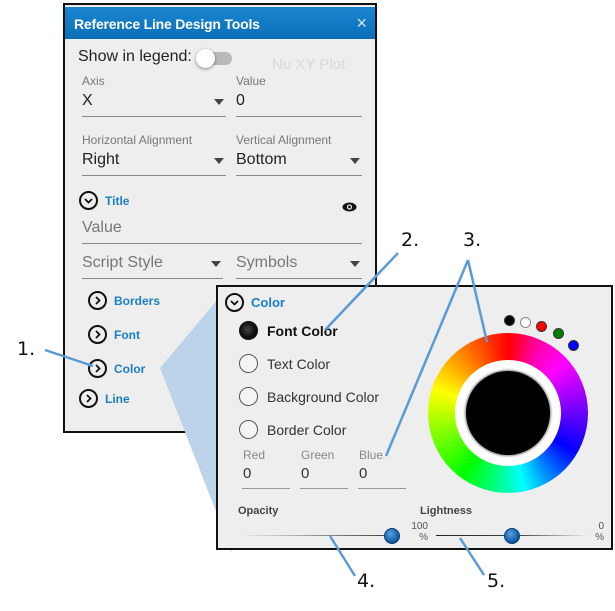 The width and height of the screenshot is (615, 611). Describe the element at coordinates (299, 162) in the screenshot. I see `vertical-alignment-select: Bottom` at that location.